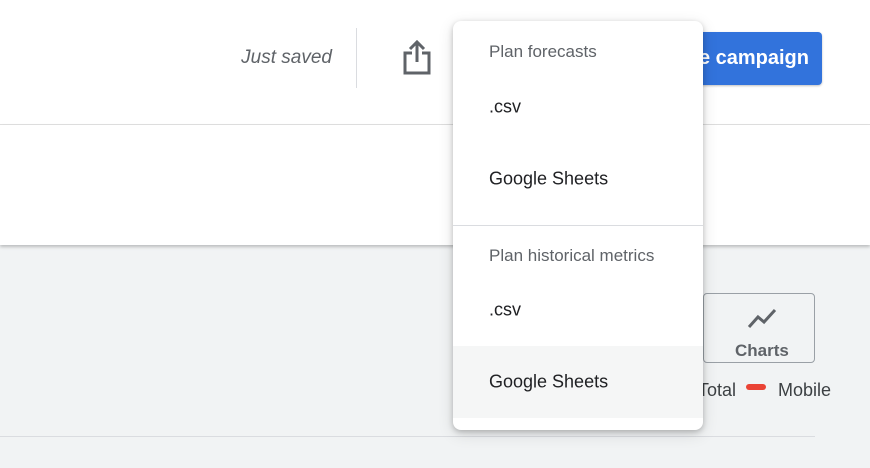 The height and width of the screenshot is (468, 870). I want to click on menu-item-forecasts-google-sheets: Google Sheets, so click(578, 179).